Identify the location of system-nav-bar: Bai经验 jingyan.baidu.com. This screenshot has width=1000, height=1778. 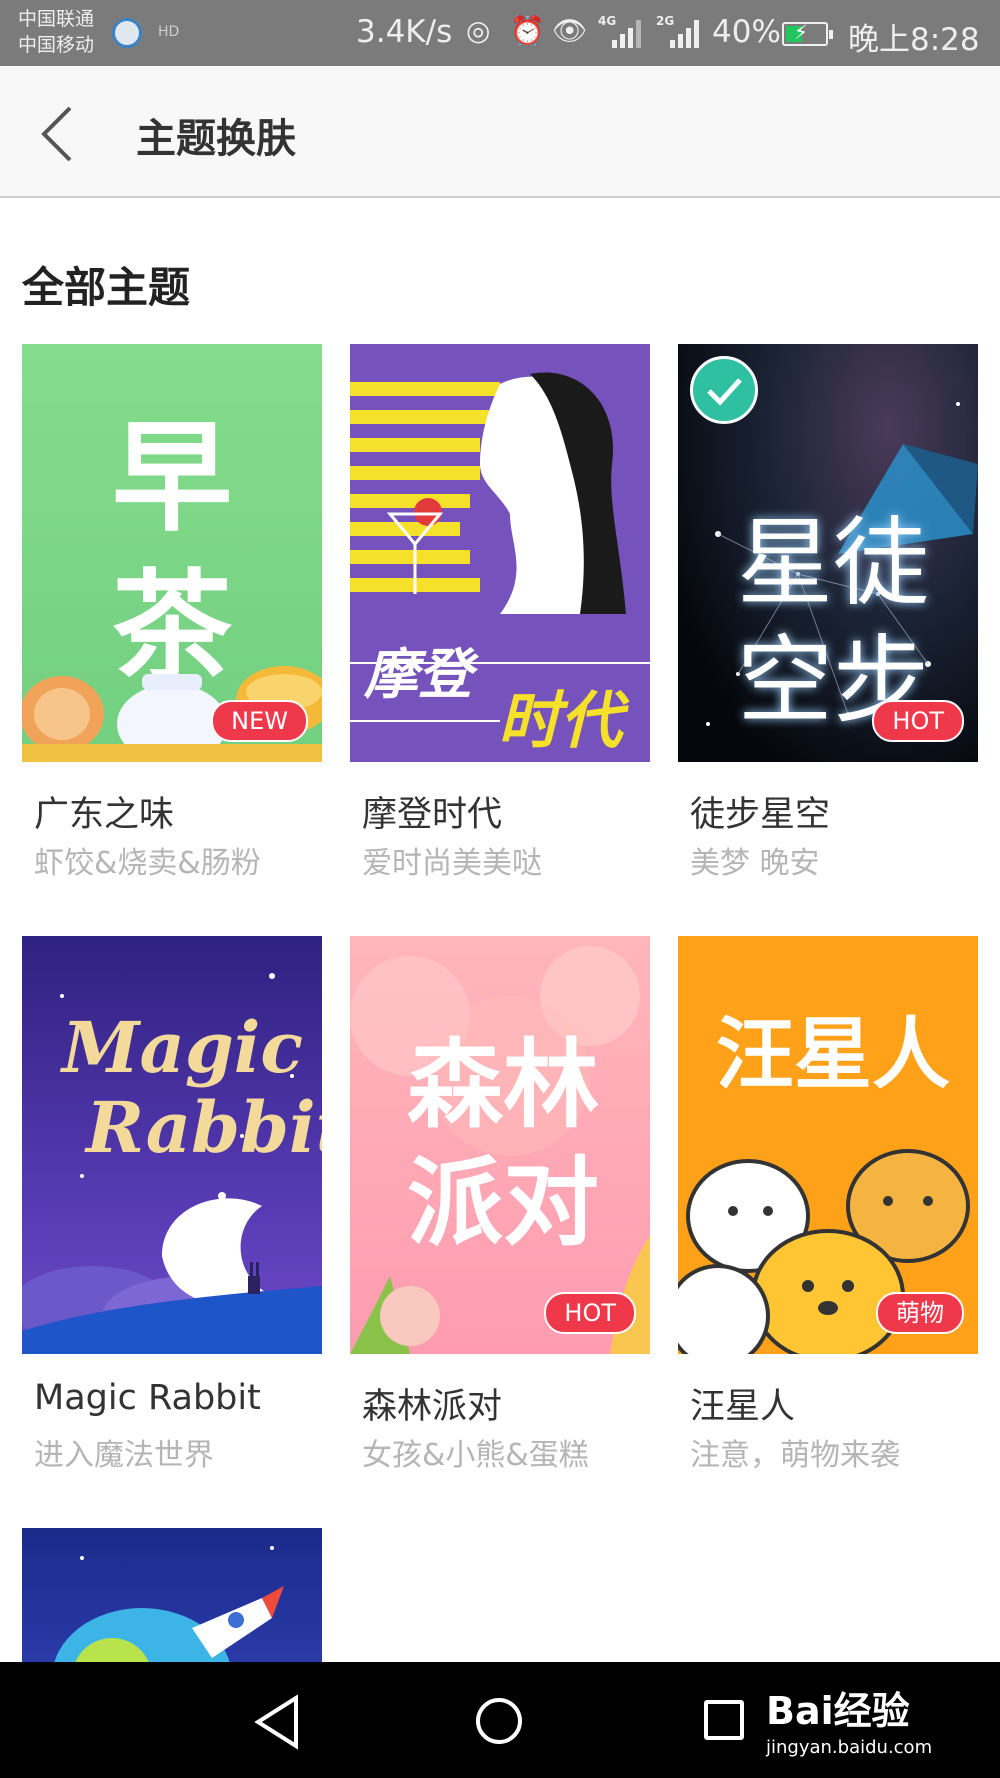
(500, 1720).